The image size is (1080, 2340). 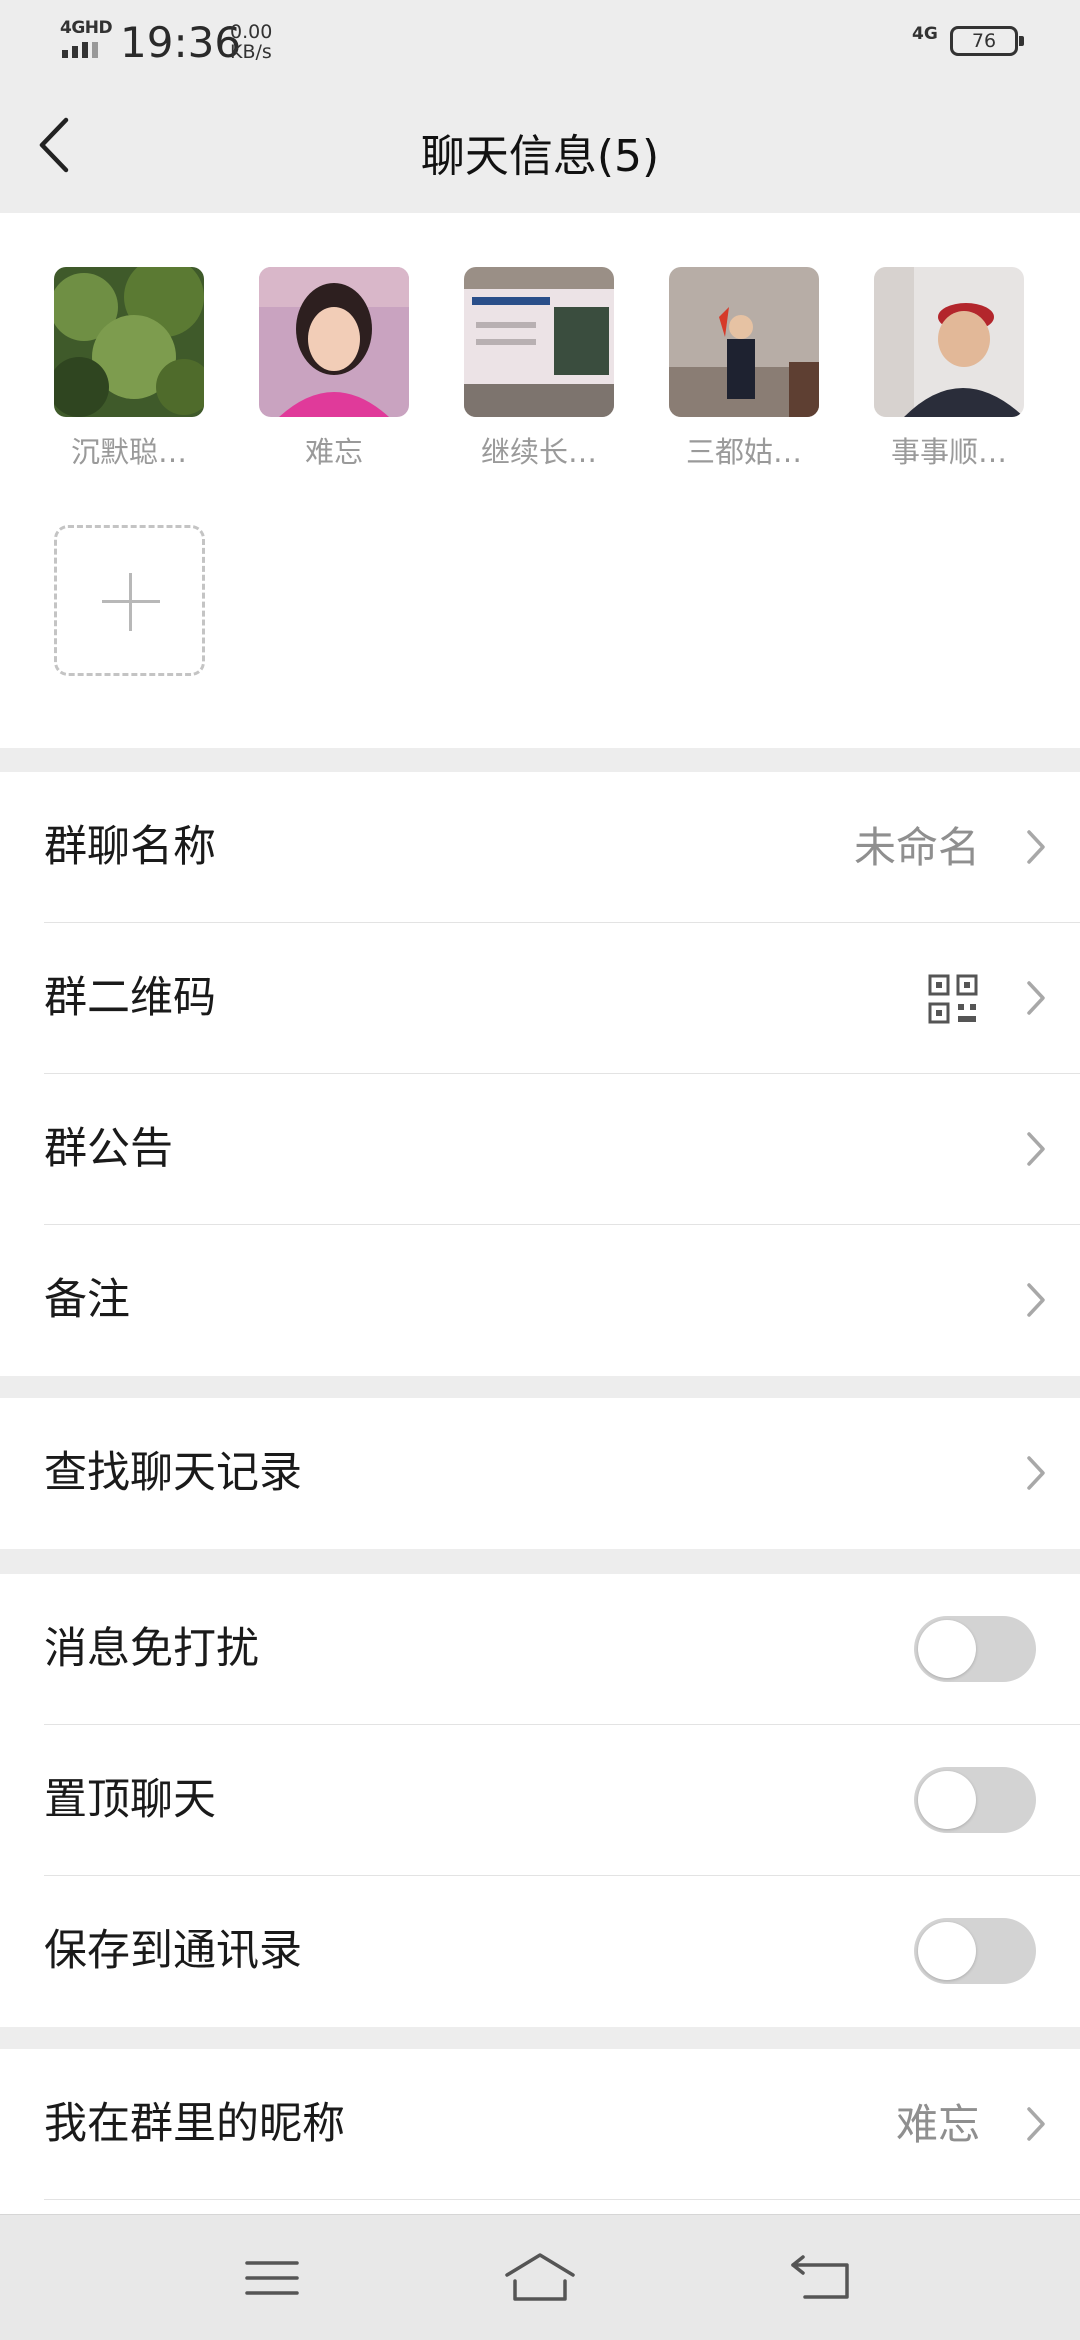 I want to click on menu-icon, so click(x=272, y=2278).